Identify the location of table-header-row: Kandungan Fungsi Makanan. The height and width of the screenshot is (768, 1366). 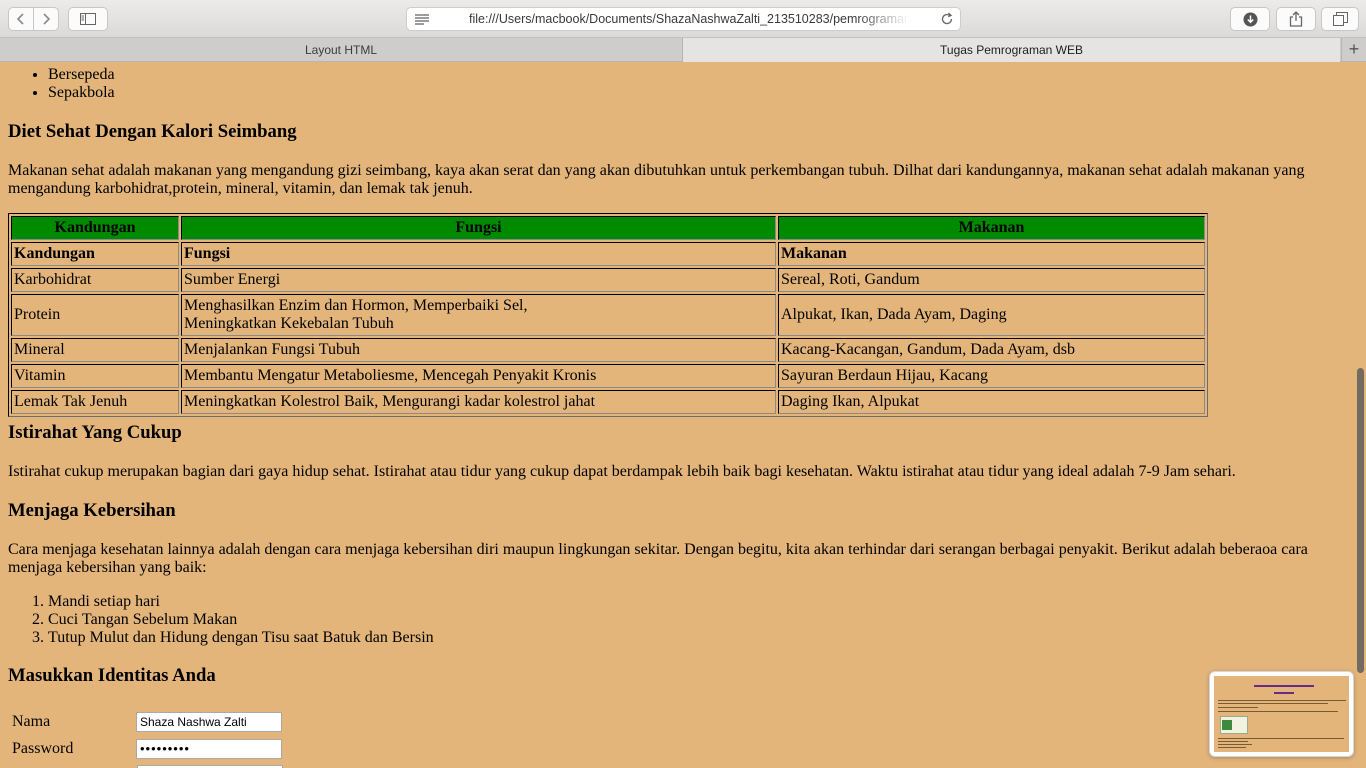
(608, 228).